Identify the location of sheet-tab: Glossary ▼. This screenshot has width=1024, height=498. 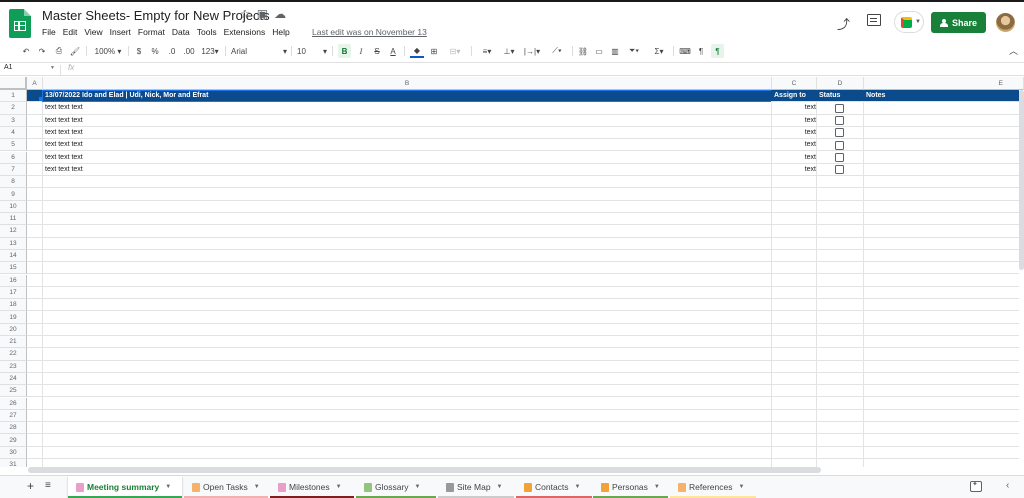
(396, 487).